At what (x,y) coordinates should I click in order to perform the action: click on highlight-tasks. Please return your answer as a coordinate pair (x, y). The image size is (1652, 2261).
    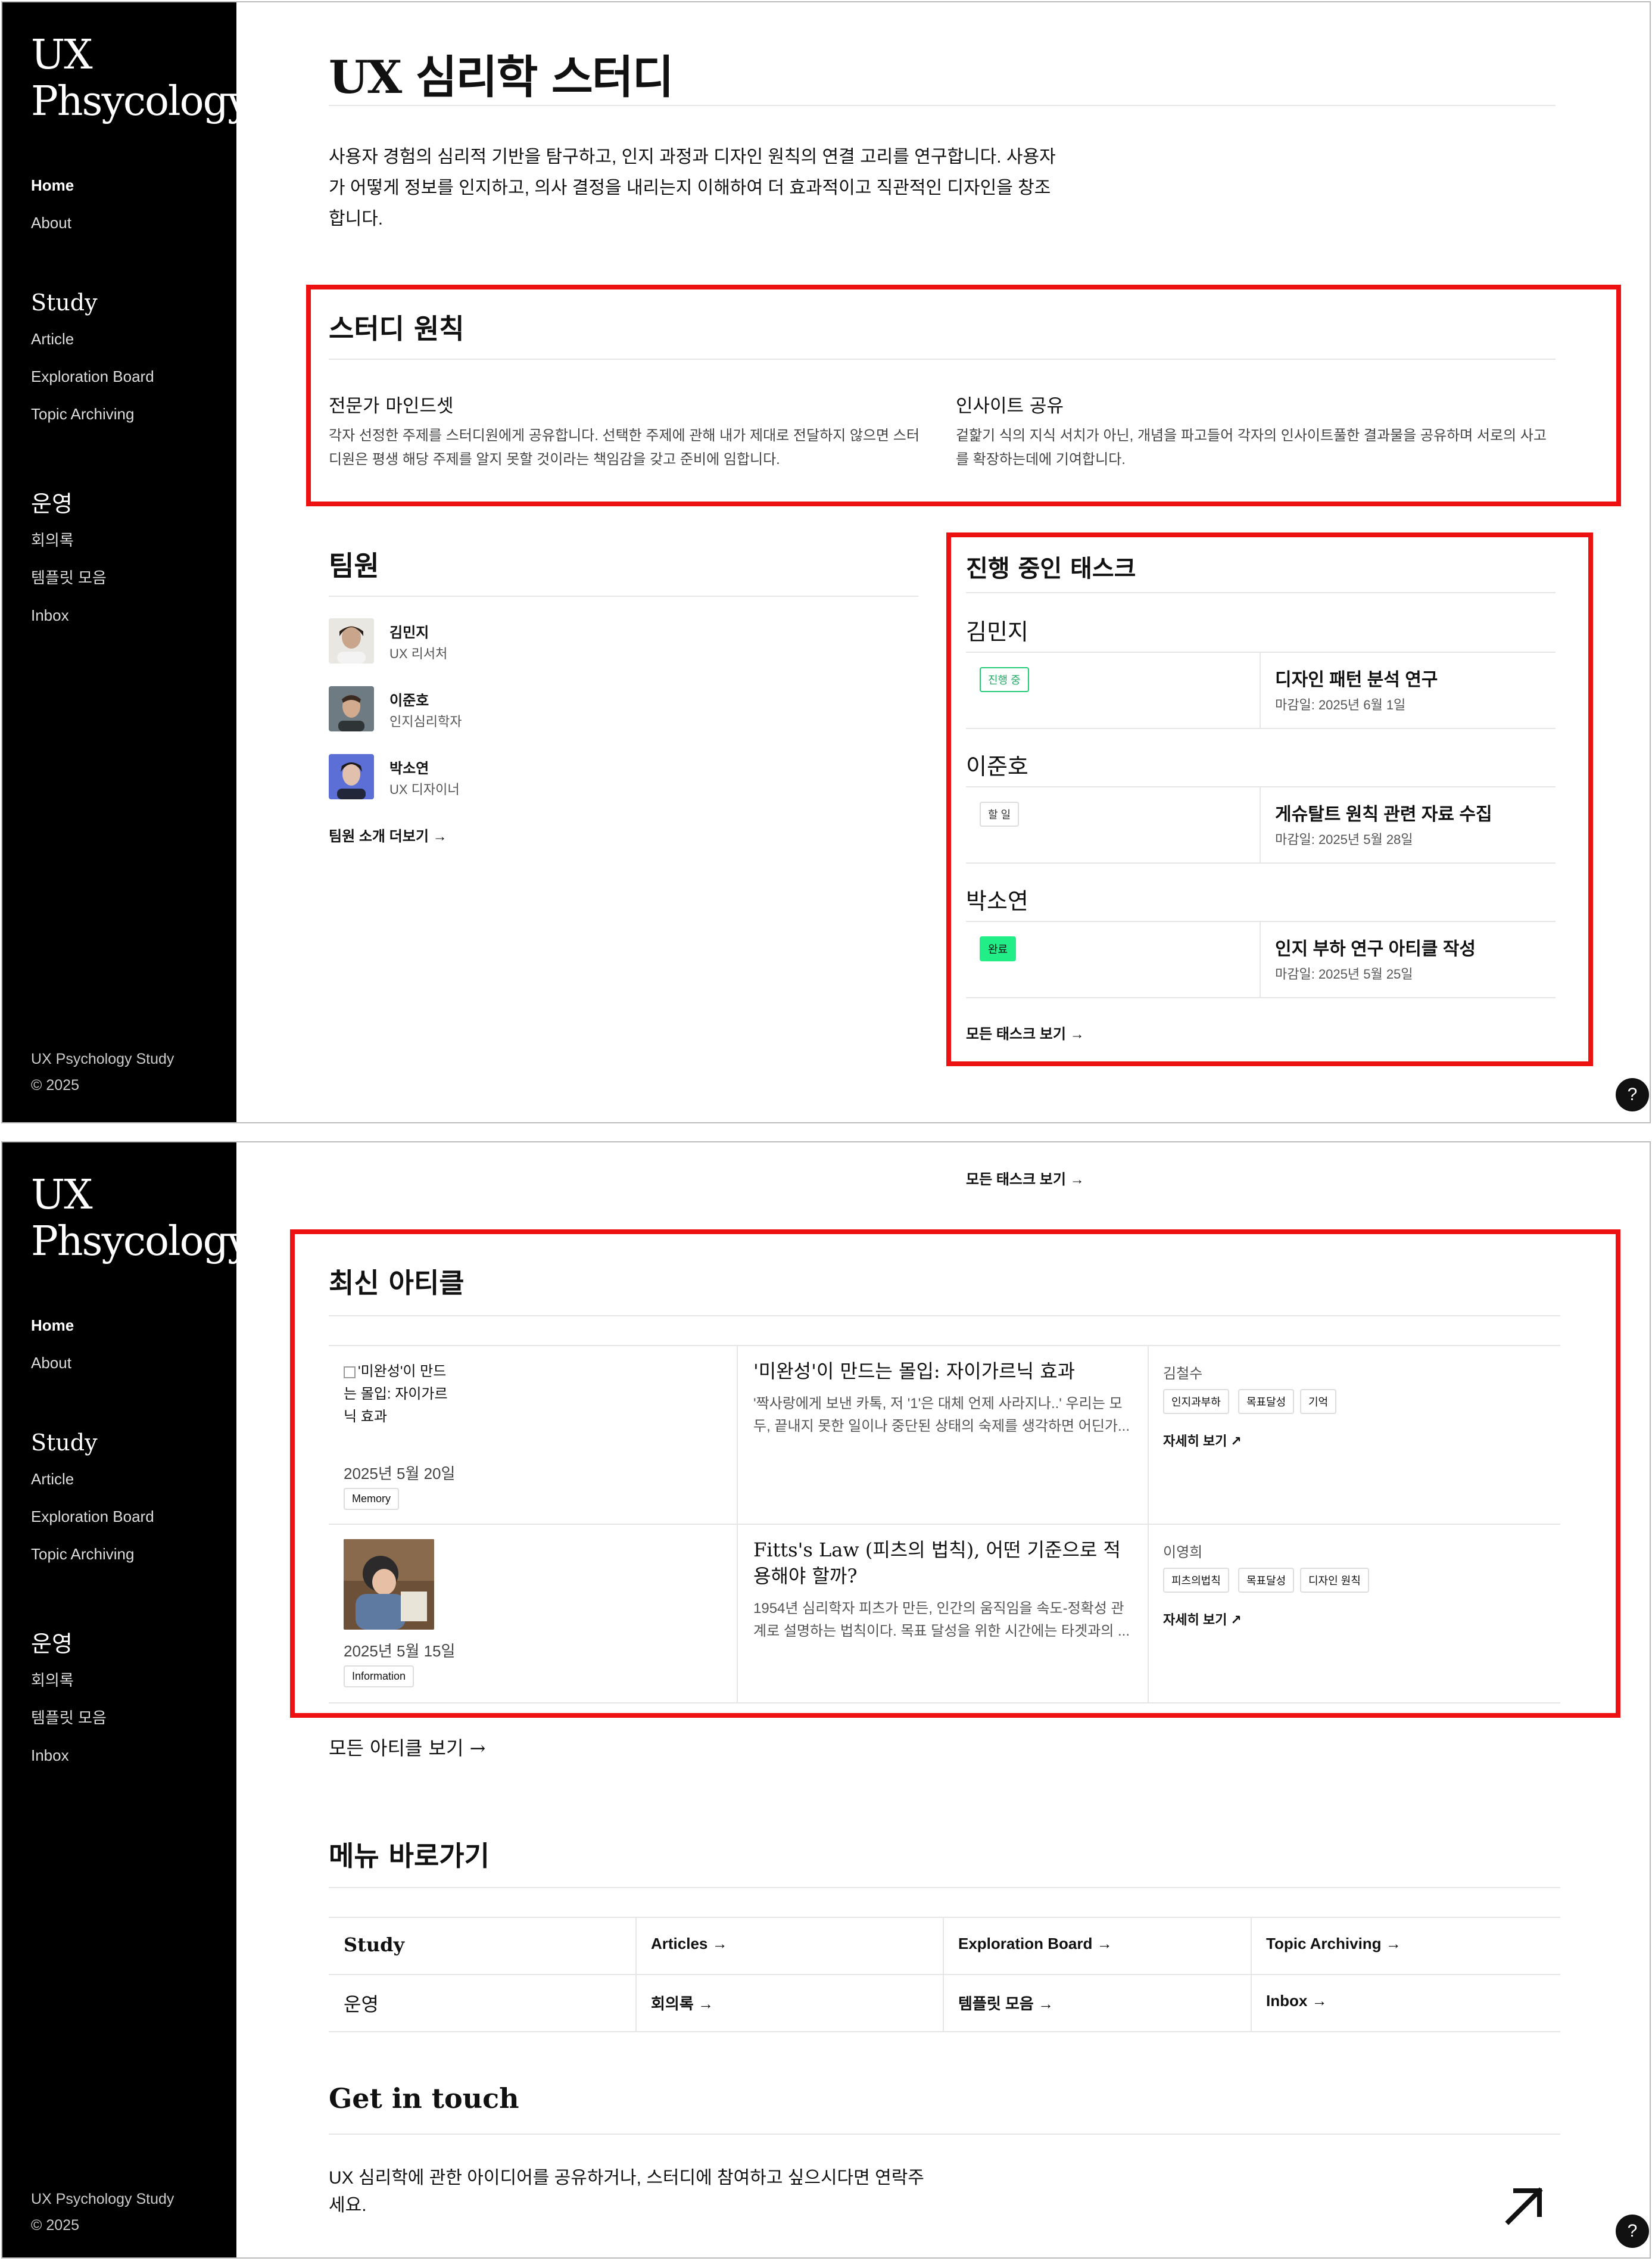
    Looking at the image, I should click on (1269, 799).